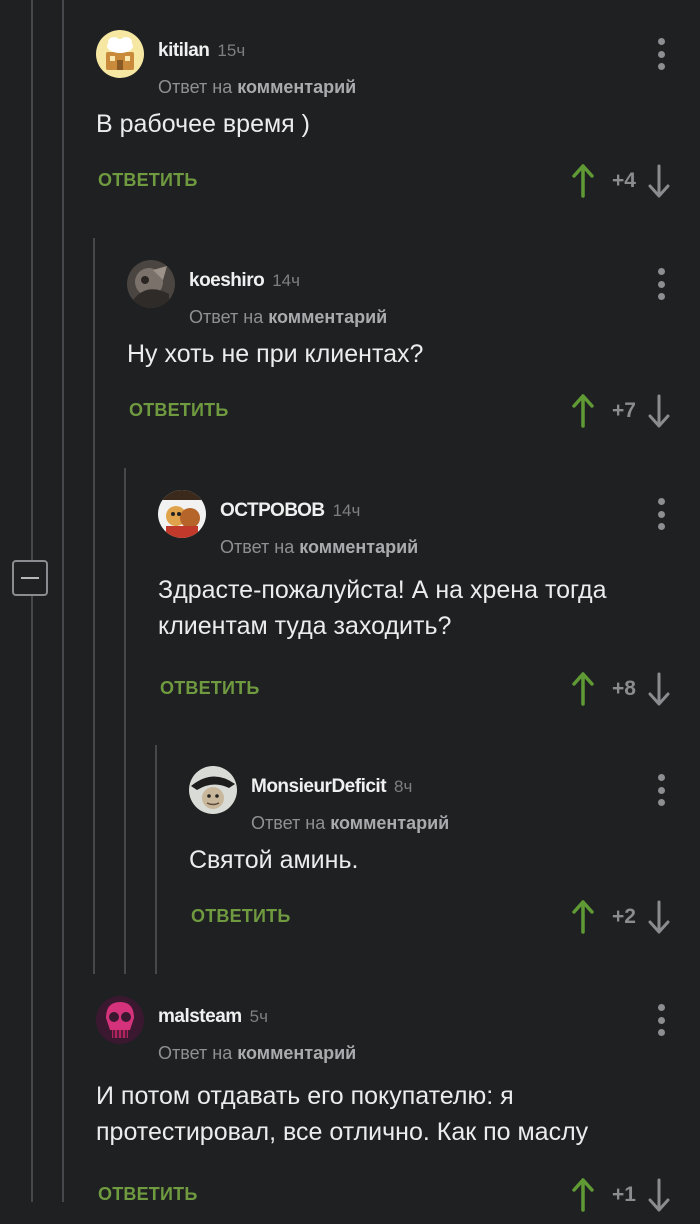 This screenshot has height=1224, width=700. Describe the element at coordinates (413, 417) in the screenshot. I see `comment-actions: ОТВЕТИТЬ +7` at that location.